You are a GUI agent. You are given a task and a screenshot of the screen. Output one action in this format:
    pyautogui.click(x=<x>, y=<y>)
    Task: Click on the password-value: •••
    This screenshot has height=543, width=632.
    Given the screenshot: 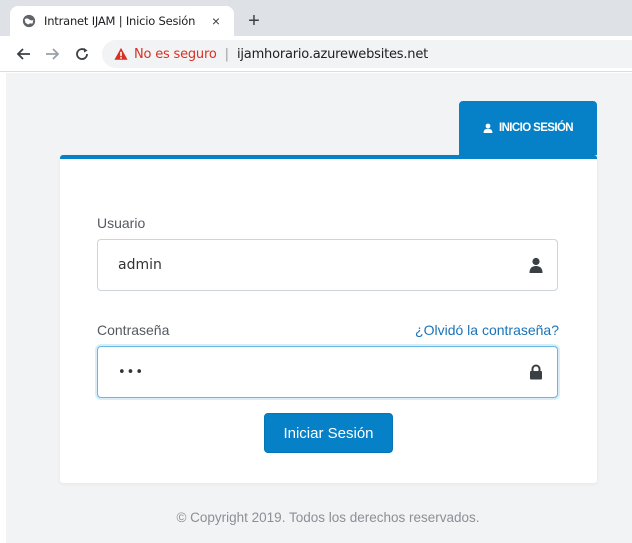 What is the action you would take?
    pyautogui.click(x=323, y=372)
    